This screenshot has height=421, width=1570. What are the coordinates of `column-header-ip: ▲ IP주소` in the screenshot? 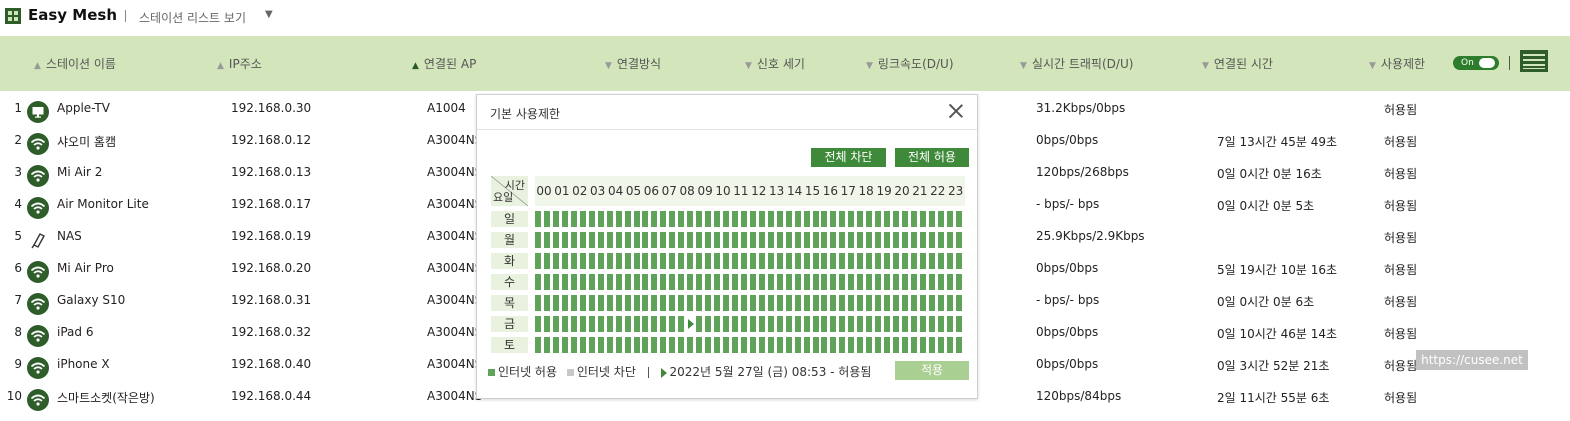 It's located at (239, 63).